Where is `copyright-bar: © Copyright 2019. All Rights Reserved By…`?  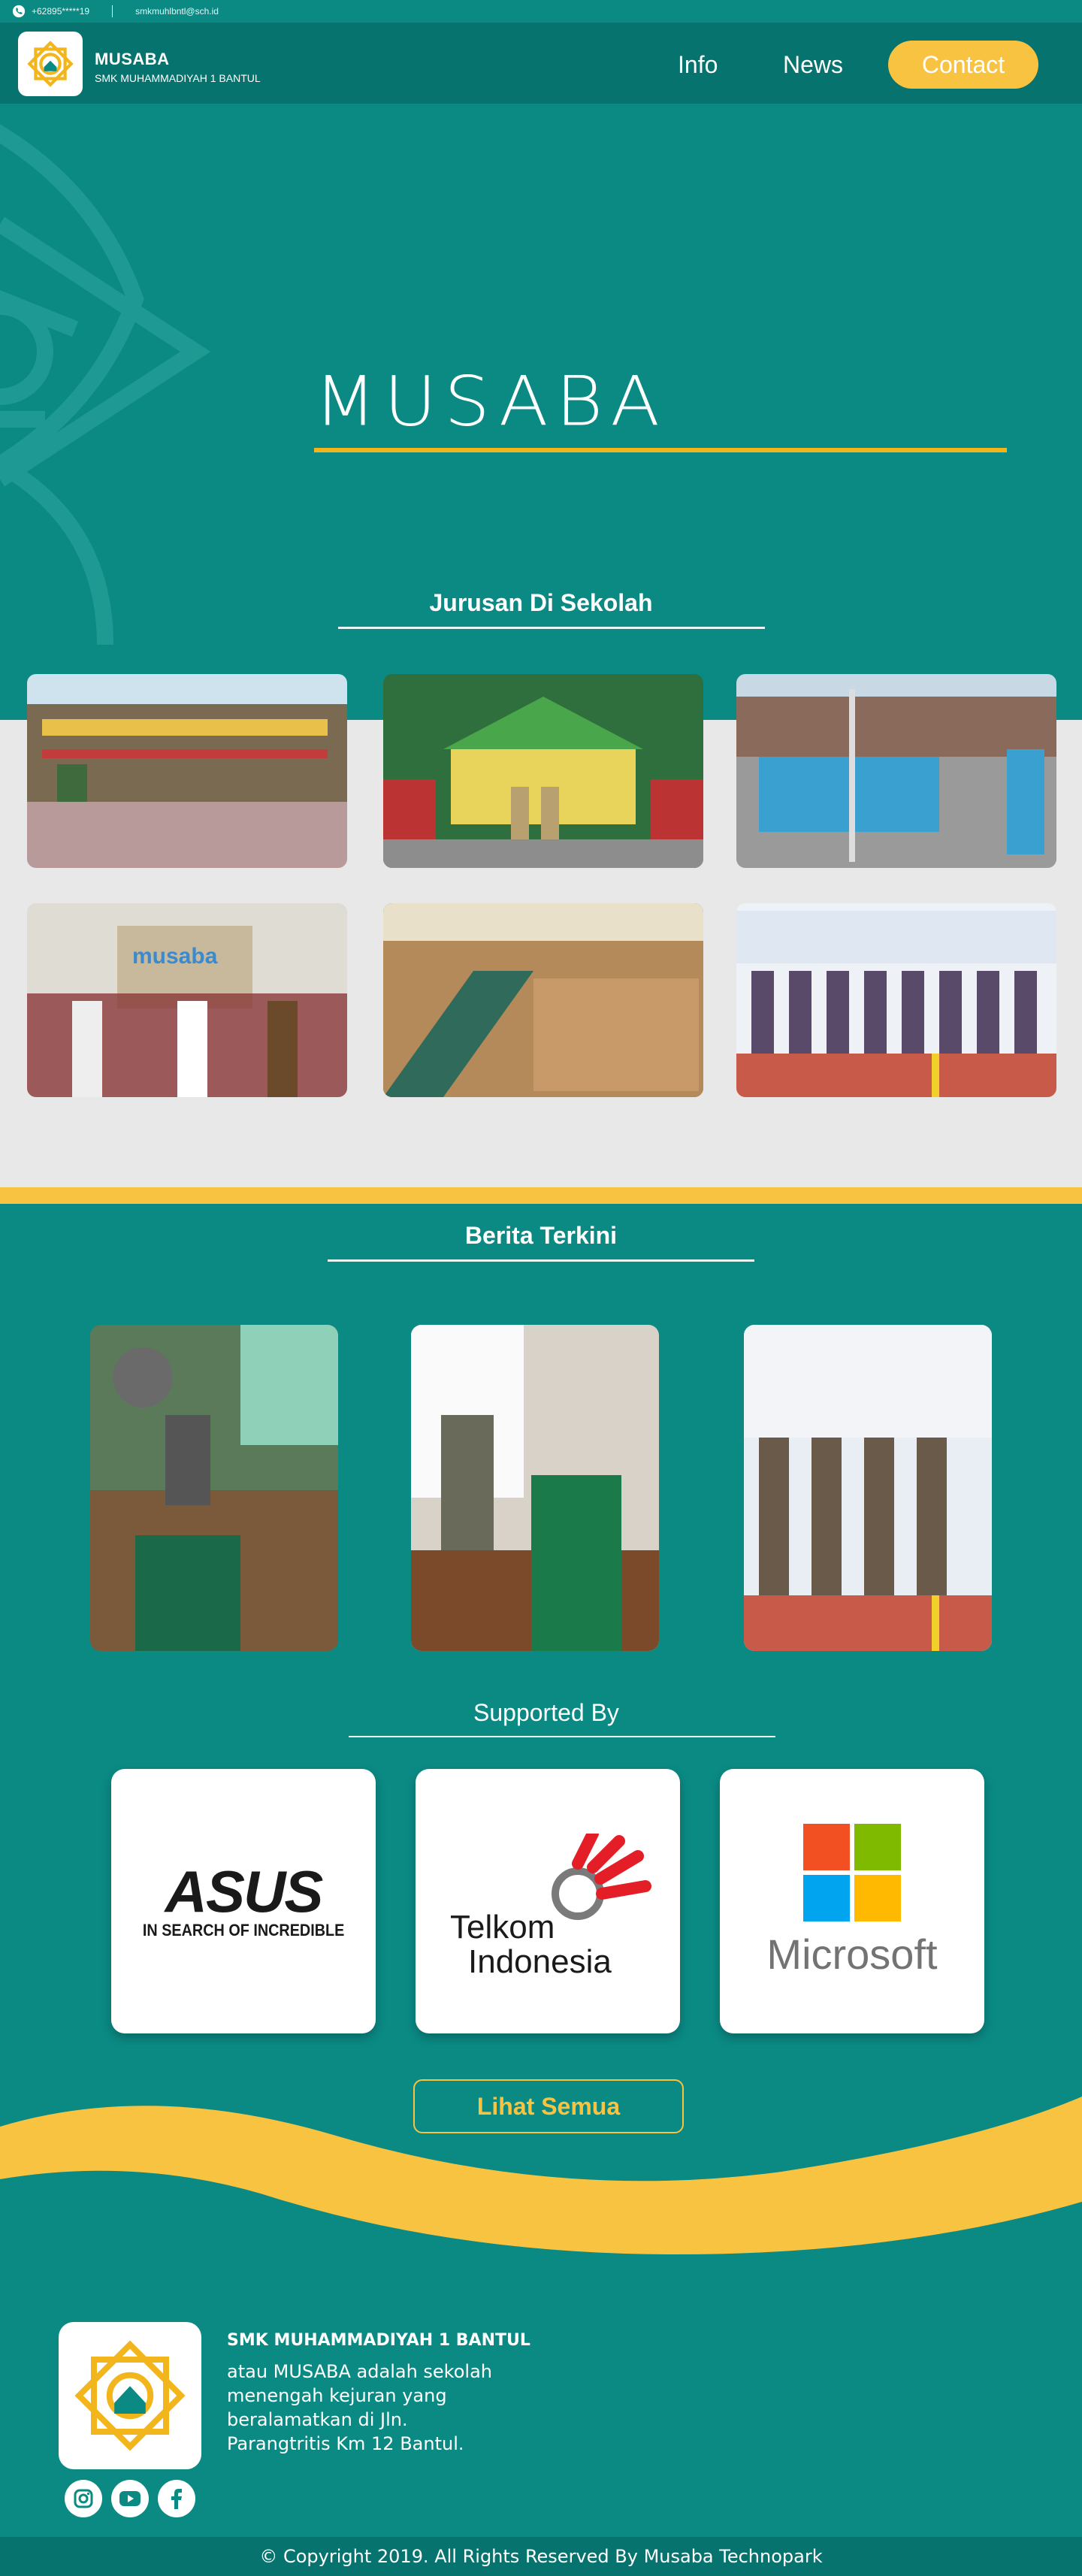 copyright-bar: © Copyright 2019. All Rights Reserved By… is located at coordinates (541, 2556).